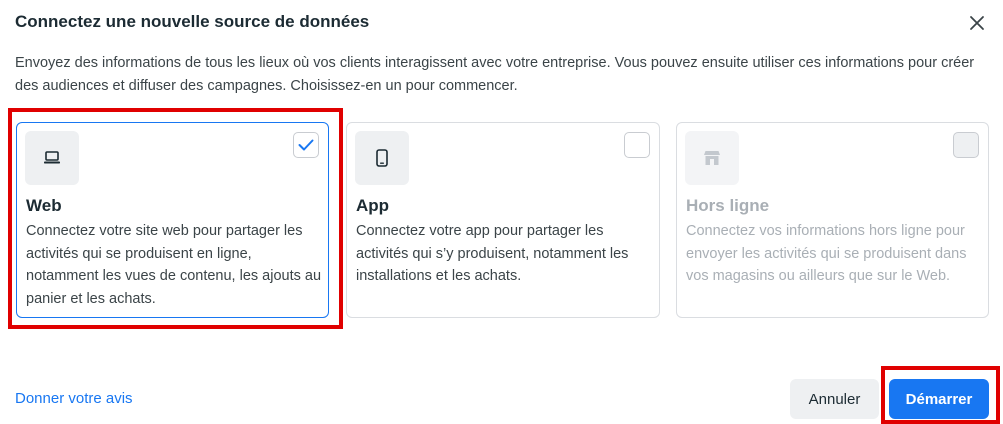  I want to click on store-icon, so click(712, 158).